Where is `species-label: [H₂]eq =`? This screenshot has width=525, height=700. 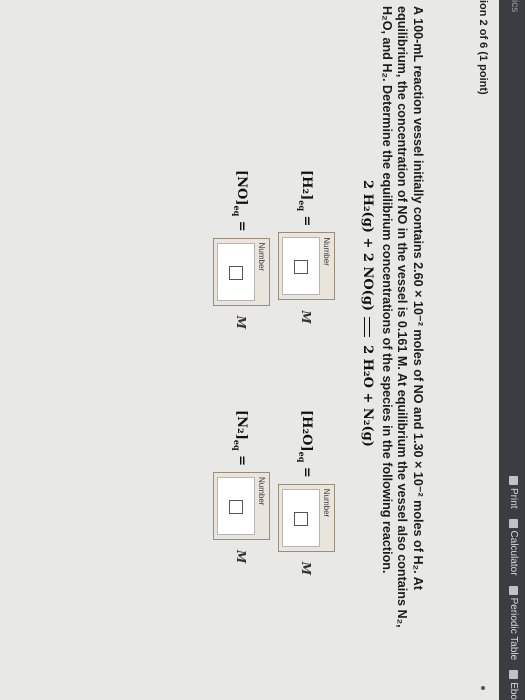
species-label: [H₂]eq = is located at coordinates (305, 198).